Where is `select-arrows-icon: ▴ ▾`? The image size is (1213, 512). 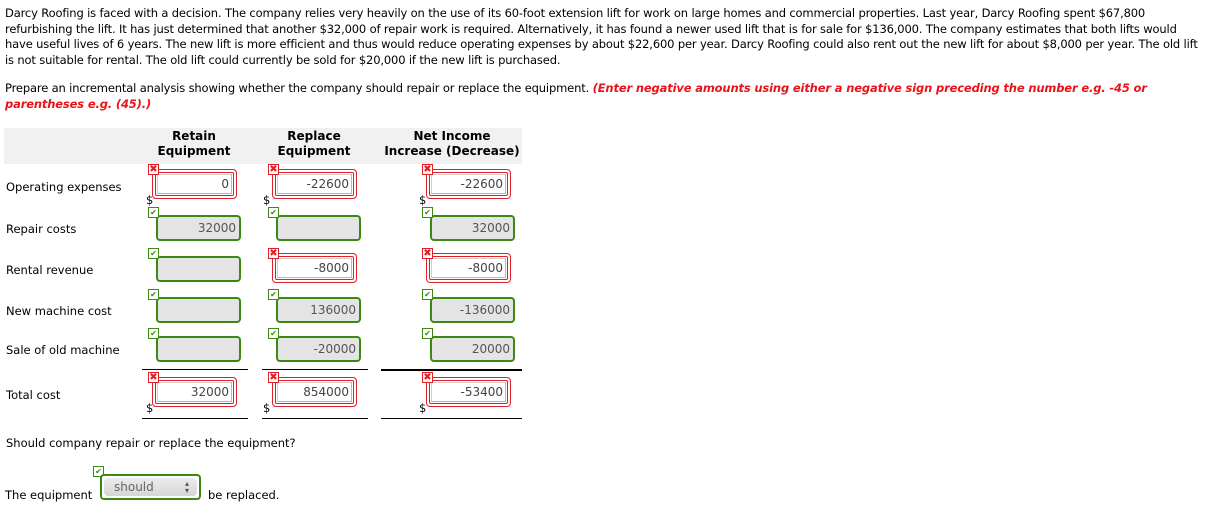 select-arrows-icon: ▴ ▾ is located at coordinates (186, 487).